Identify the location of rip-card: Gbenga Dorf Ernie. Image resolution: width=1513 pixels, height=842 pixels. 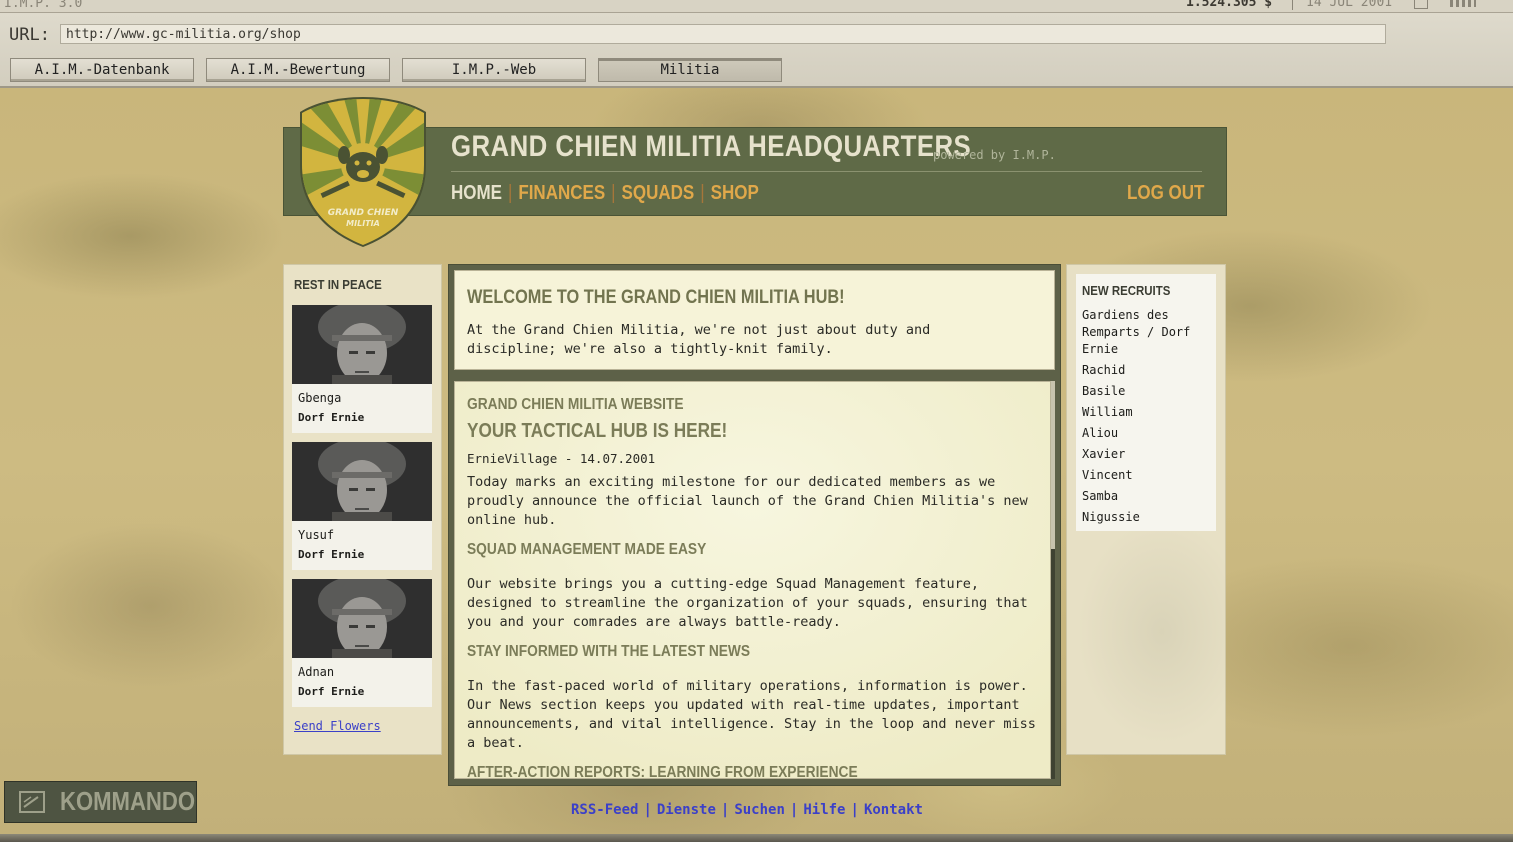
(362, 369).